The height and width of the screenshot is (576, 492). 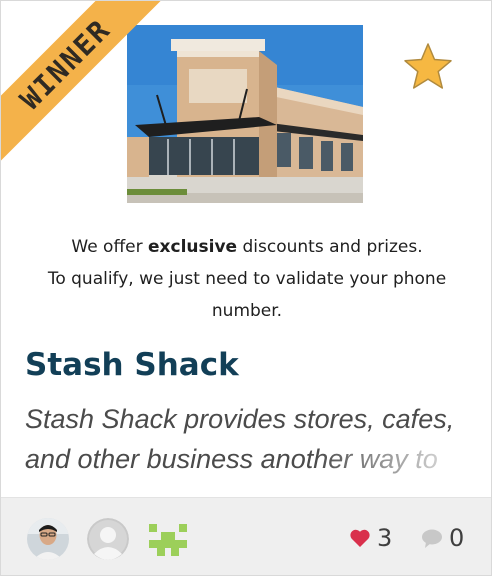 I want to click on storefront-building-image, so click(x=245, y=114).